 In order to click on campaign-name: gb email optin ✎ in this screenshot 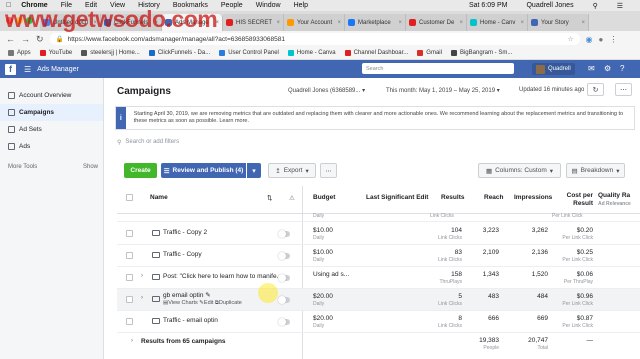, I will do `click(187, 295)`.